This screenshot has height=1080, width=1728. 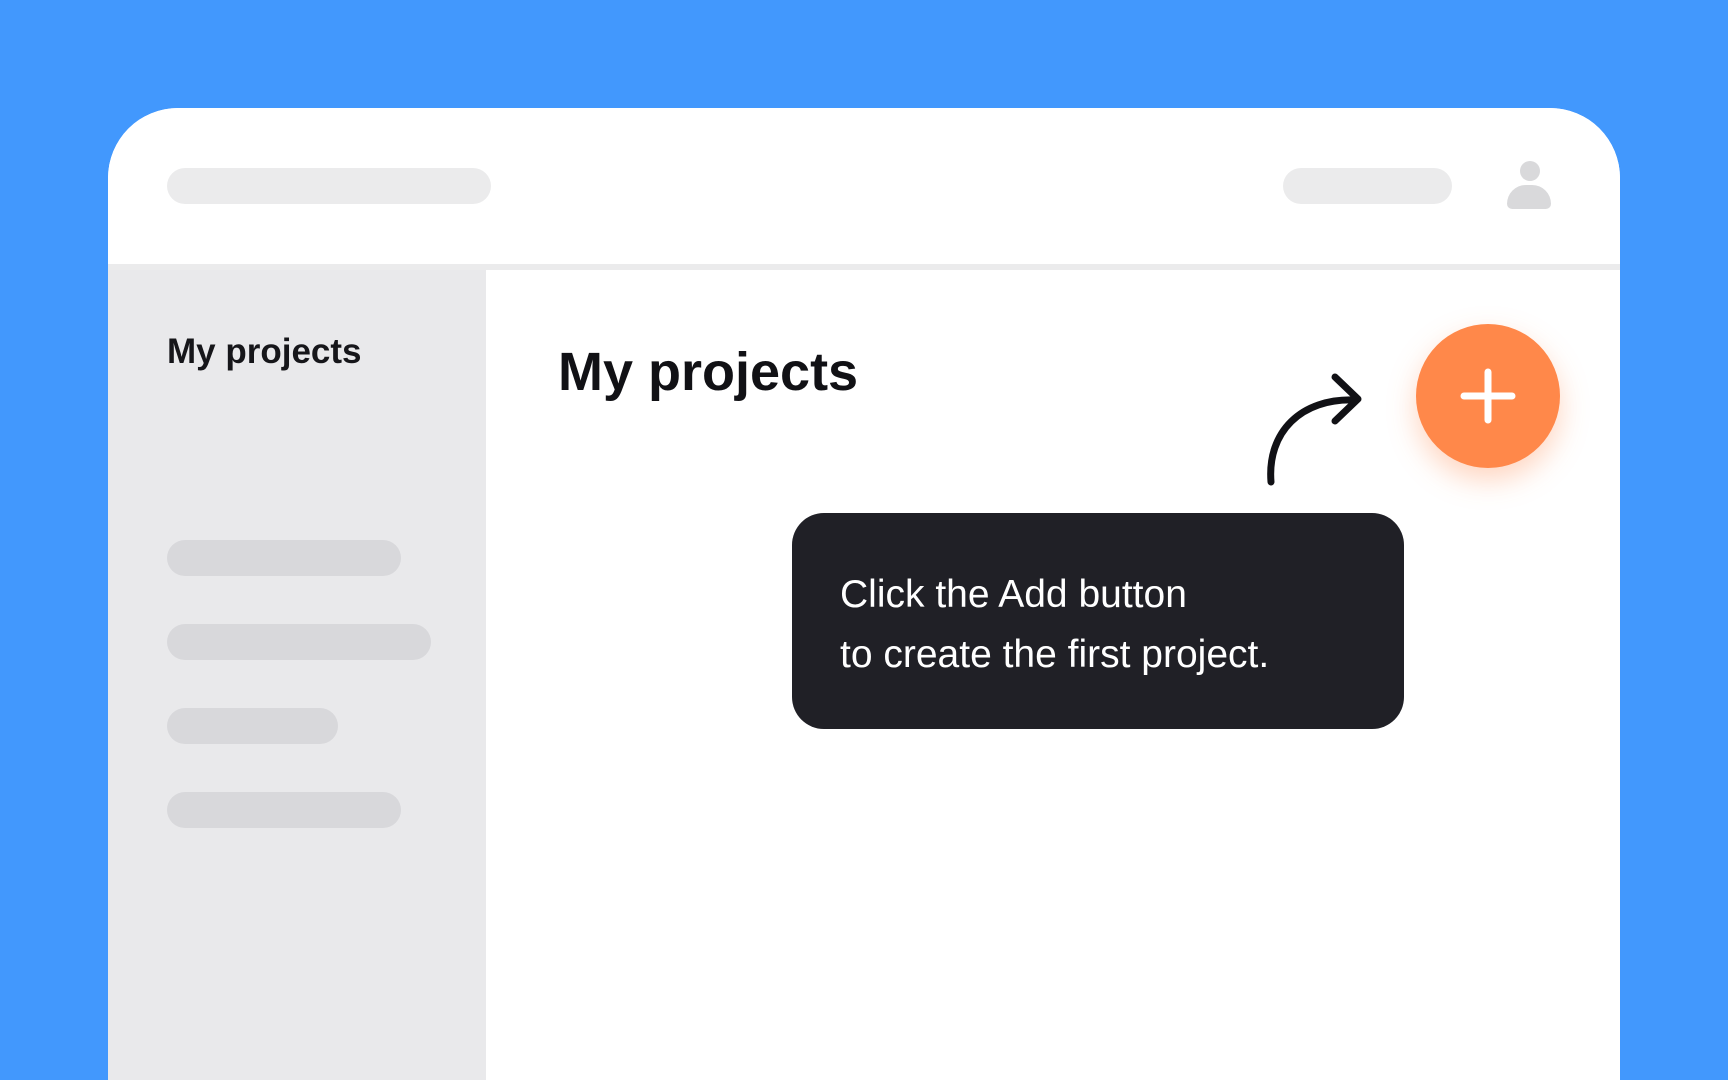 I want to click on avatar-body, so click(x=1529, y=197).